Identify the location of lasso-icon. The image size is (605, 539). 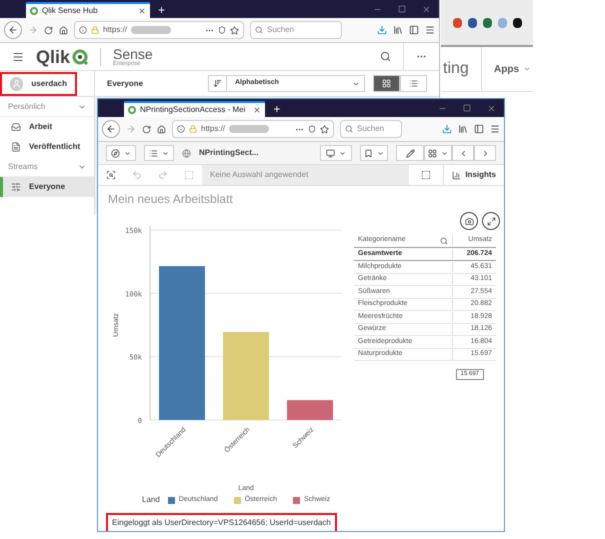
(426, 175).